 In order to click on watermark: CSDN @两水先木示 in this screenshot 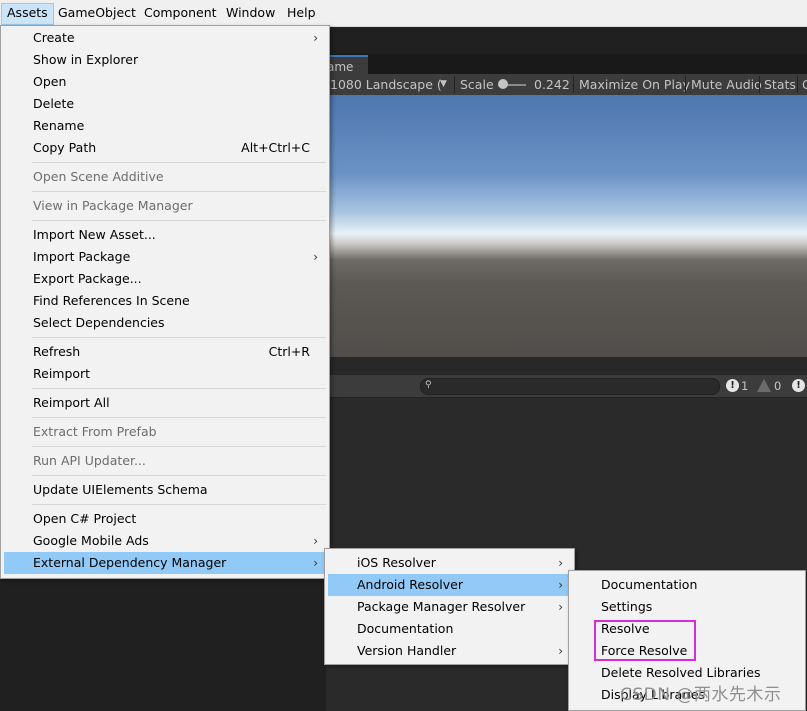, I will do `click(701, 695)`.